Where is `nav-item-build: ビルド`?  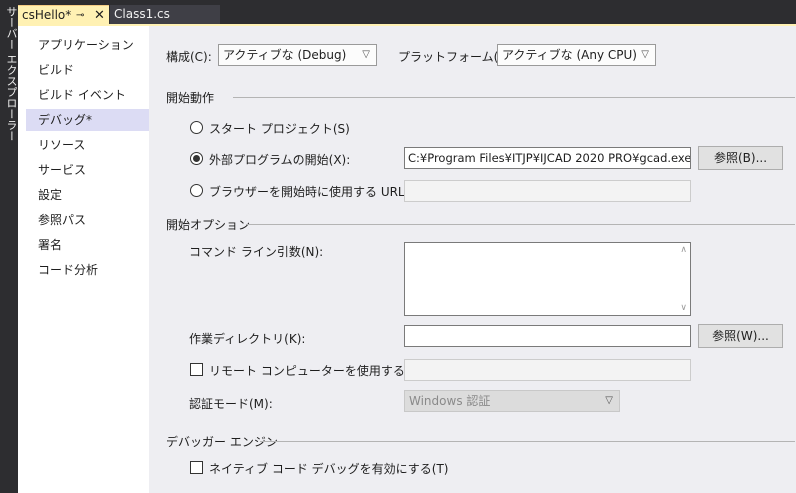
nav-item-build: ビルド is located at coordinates (87, 70).